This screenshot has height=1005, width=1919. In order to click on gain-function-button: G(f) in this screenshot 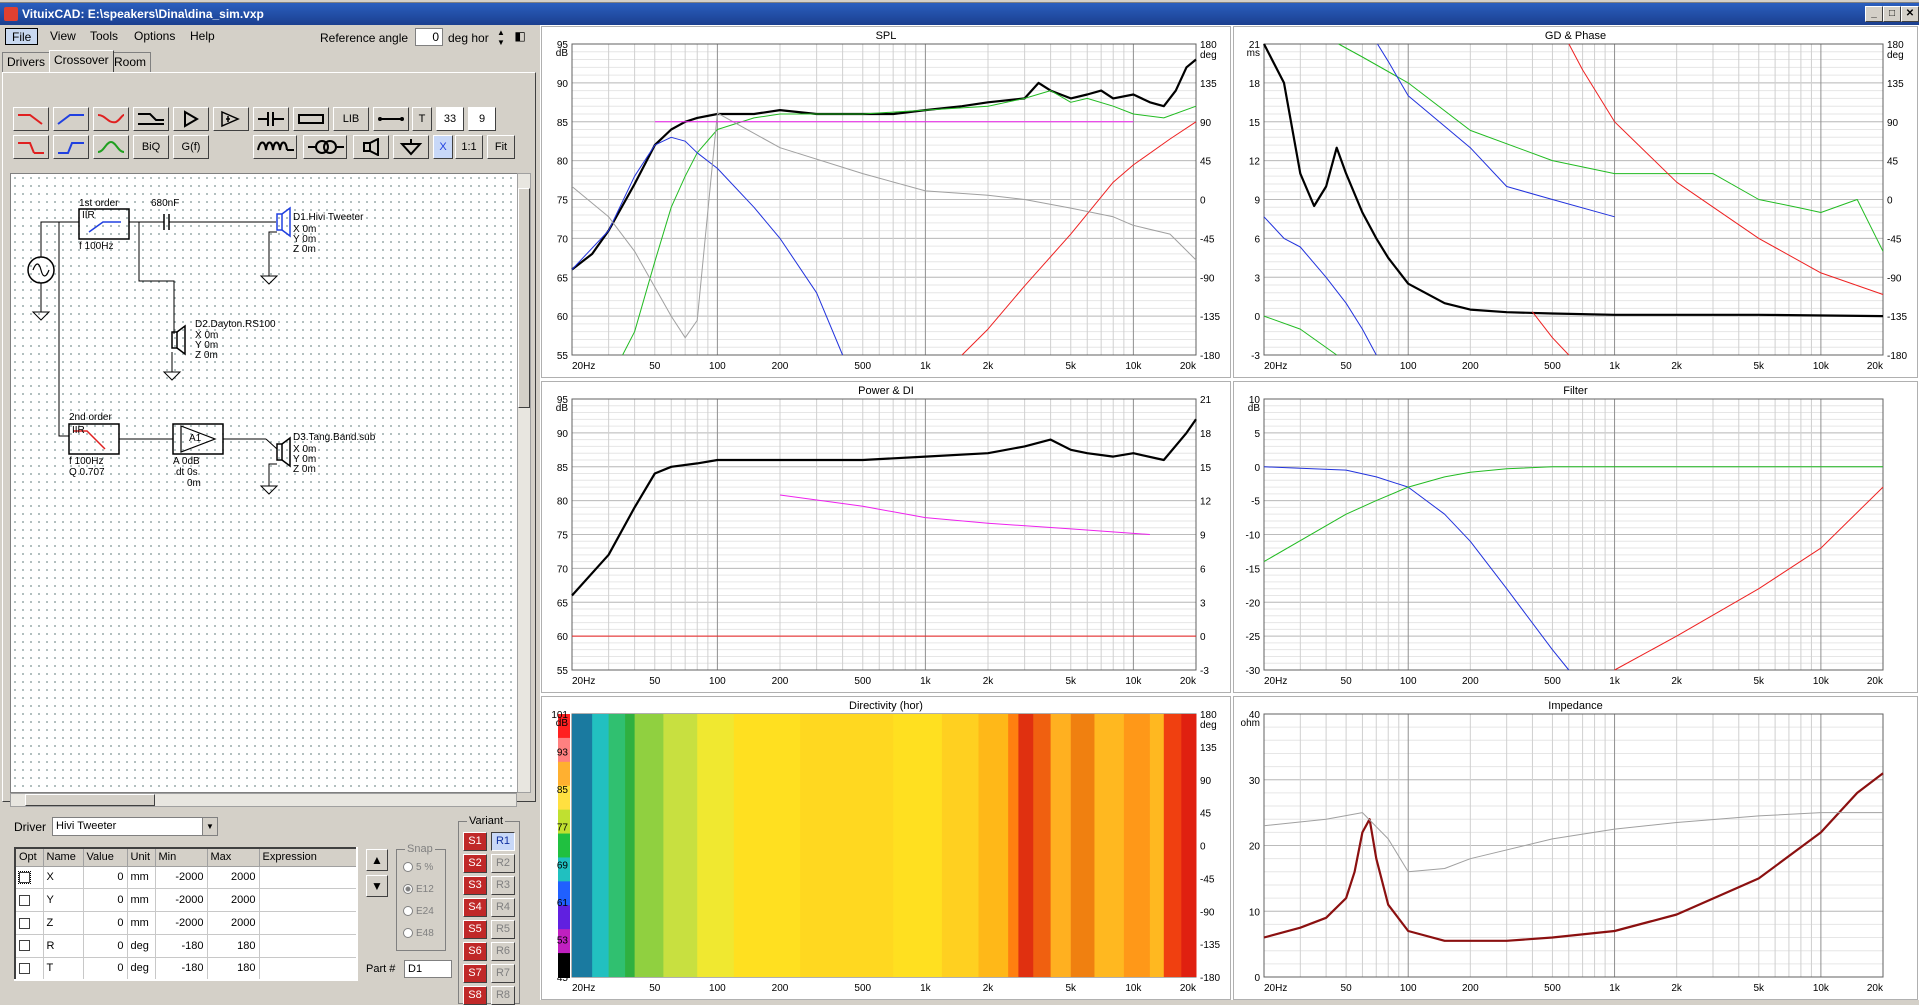, I will do `click(191, 147)`.